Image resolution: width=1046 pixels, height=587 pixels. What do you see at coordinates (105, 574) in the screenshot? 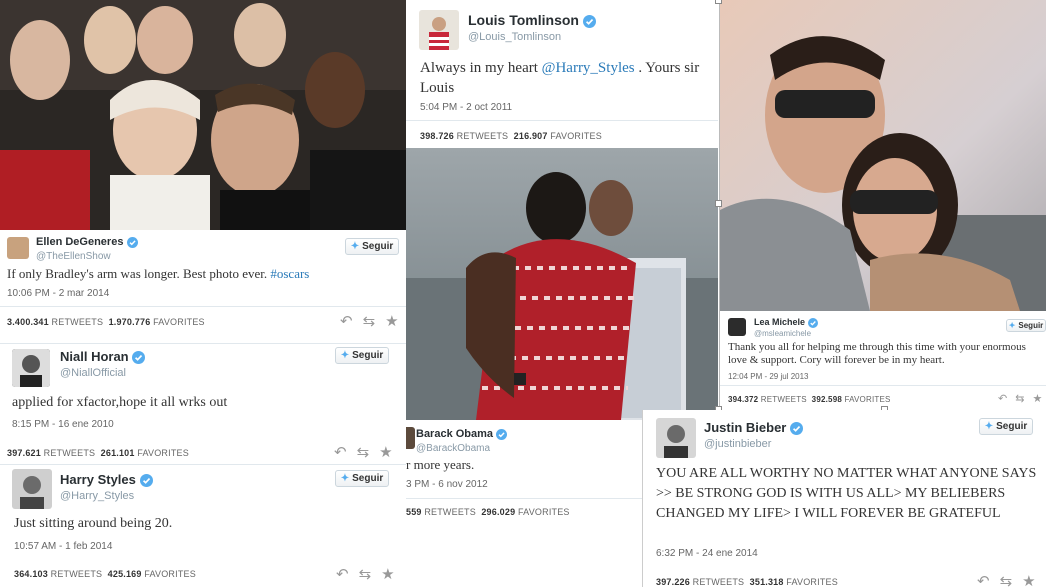
I see `harry-stats: 364.103 RETWEETS 425.169 FAVORITES` at bounding box center [105, 574].